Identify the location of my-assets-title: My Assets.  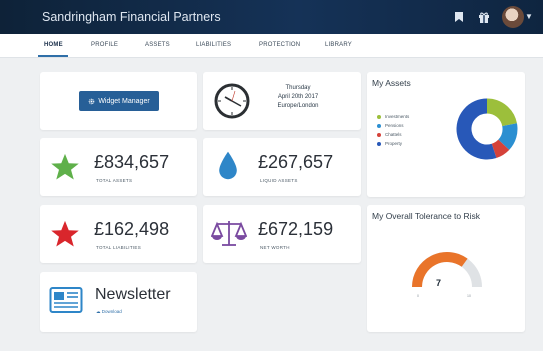
(391, 83).